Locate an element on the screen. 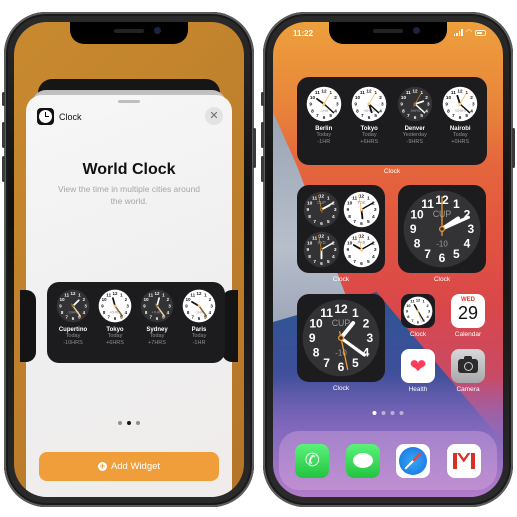 This screenshot has height=517, width=517. time-offset: -9HRS is located at coordinates (414, 111).